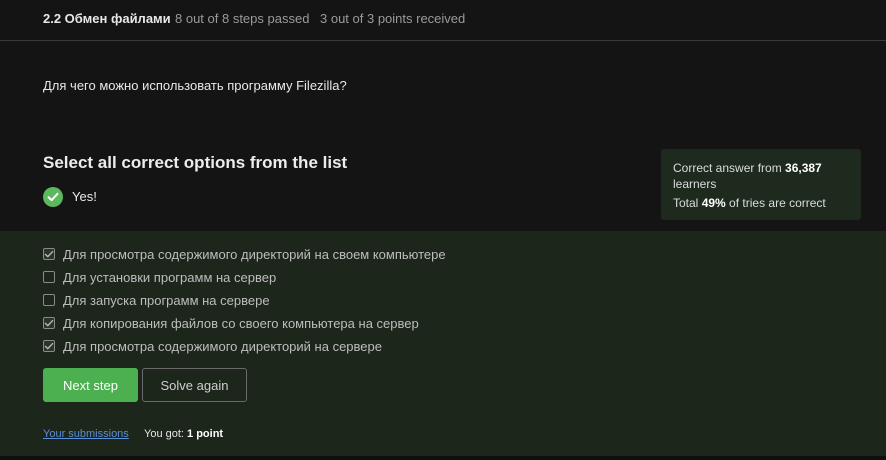  Describe the element at coordinates (86, 434) in the screenshot. I see `your-submissions-link: Your submissions` at that location.